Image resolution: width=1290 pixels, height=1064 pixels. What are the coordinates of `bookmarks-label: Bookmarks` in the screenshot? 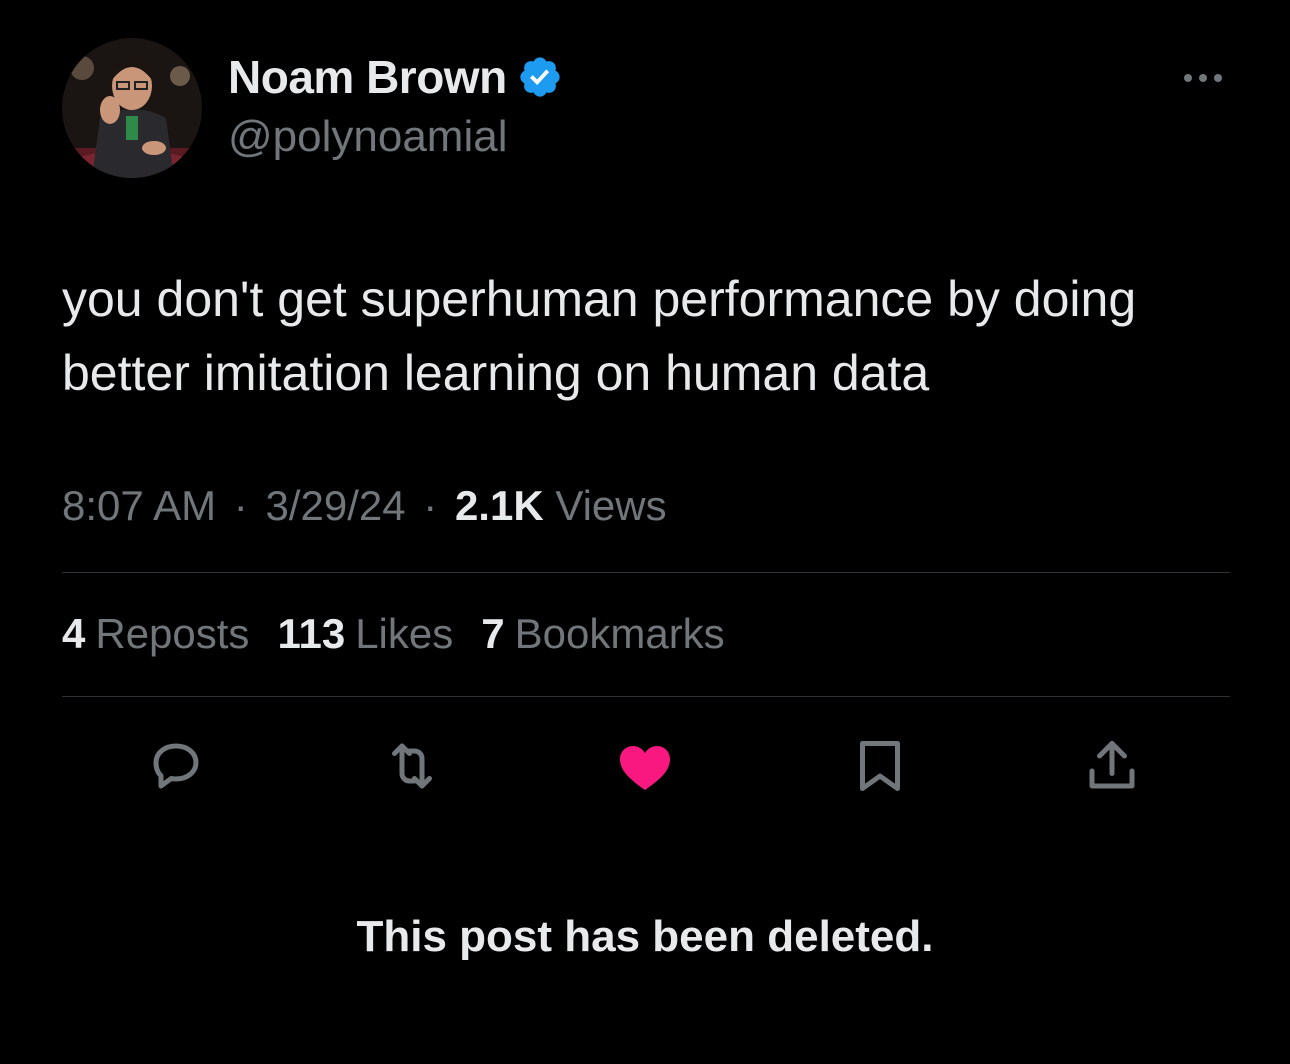 It's located at (619, 633).